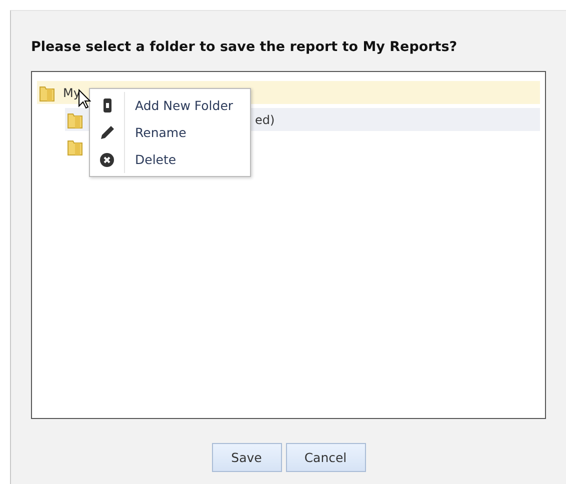 The width and height of the screenshot is (566, 484). I want to click on save-button: Save, so click(247, 457).